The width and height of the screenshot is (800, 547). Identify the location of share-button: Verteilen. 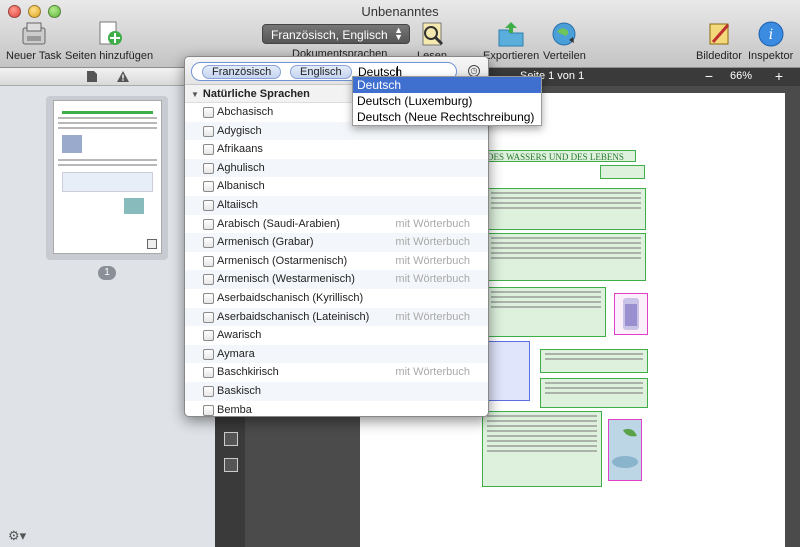
(564, 41).